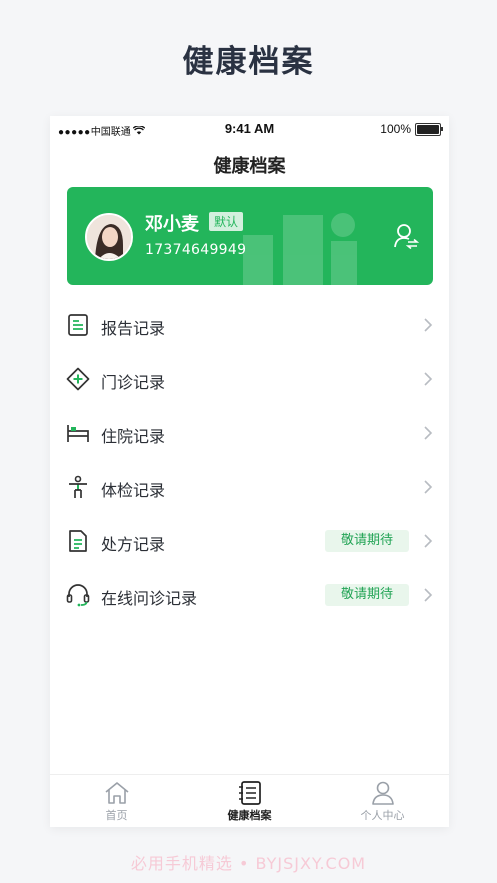 The width and height of the screenshot is (497, 883). I want to click on menu-label: 住院记录, so click(133, 436).